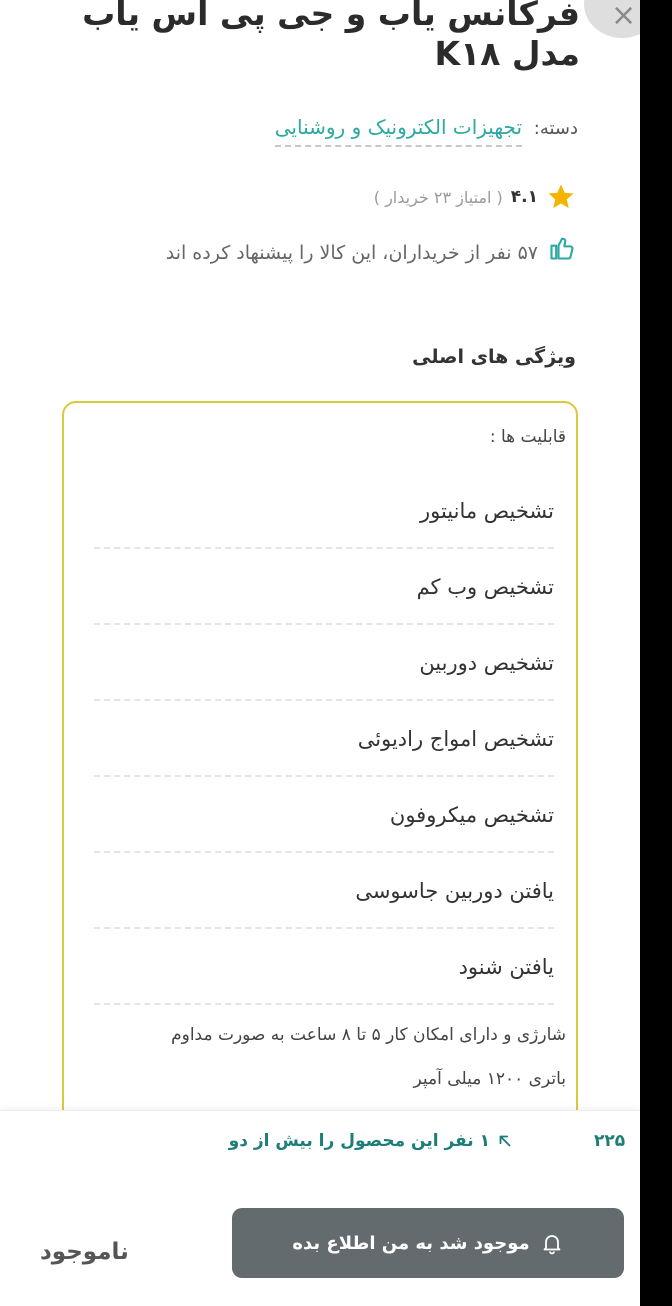 The image size is (672, 1306). What do you see at coordinates (552, 1245) in the screenshot?
I see `bell-icon` at bounding box center [552, 1245].